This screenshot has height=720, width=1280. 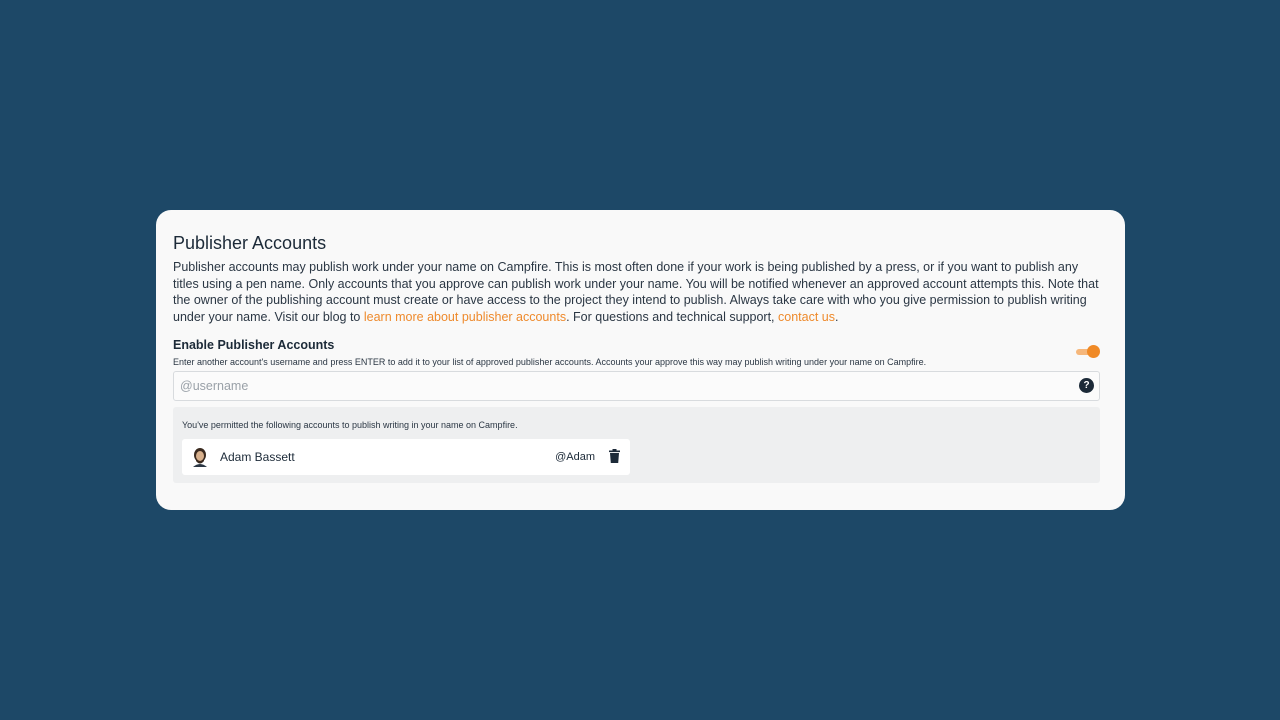 What do you see at coordinates (806, 317) in the screenshot?
I see `contact-us-link: contact us` at bounding box center [806, 317].